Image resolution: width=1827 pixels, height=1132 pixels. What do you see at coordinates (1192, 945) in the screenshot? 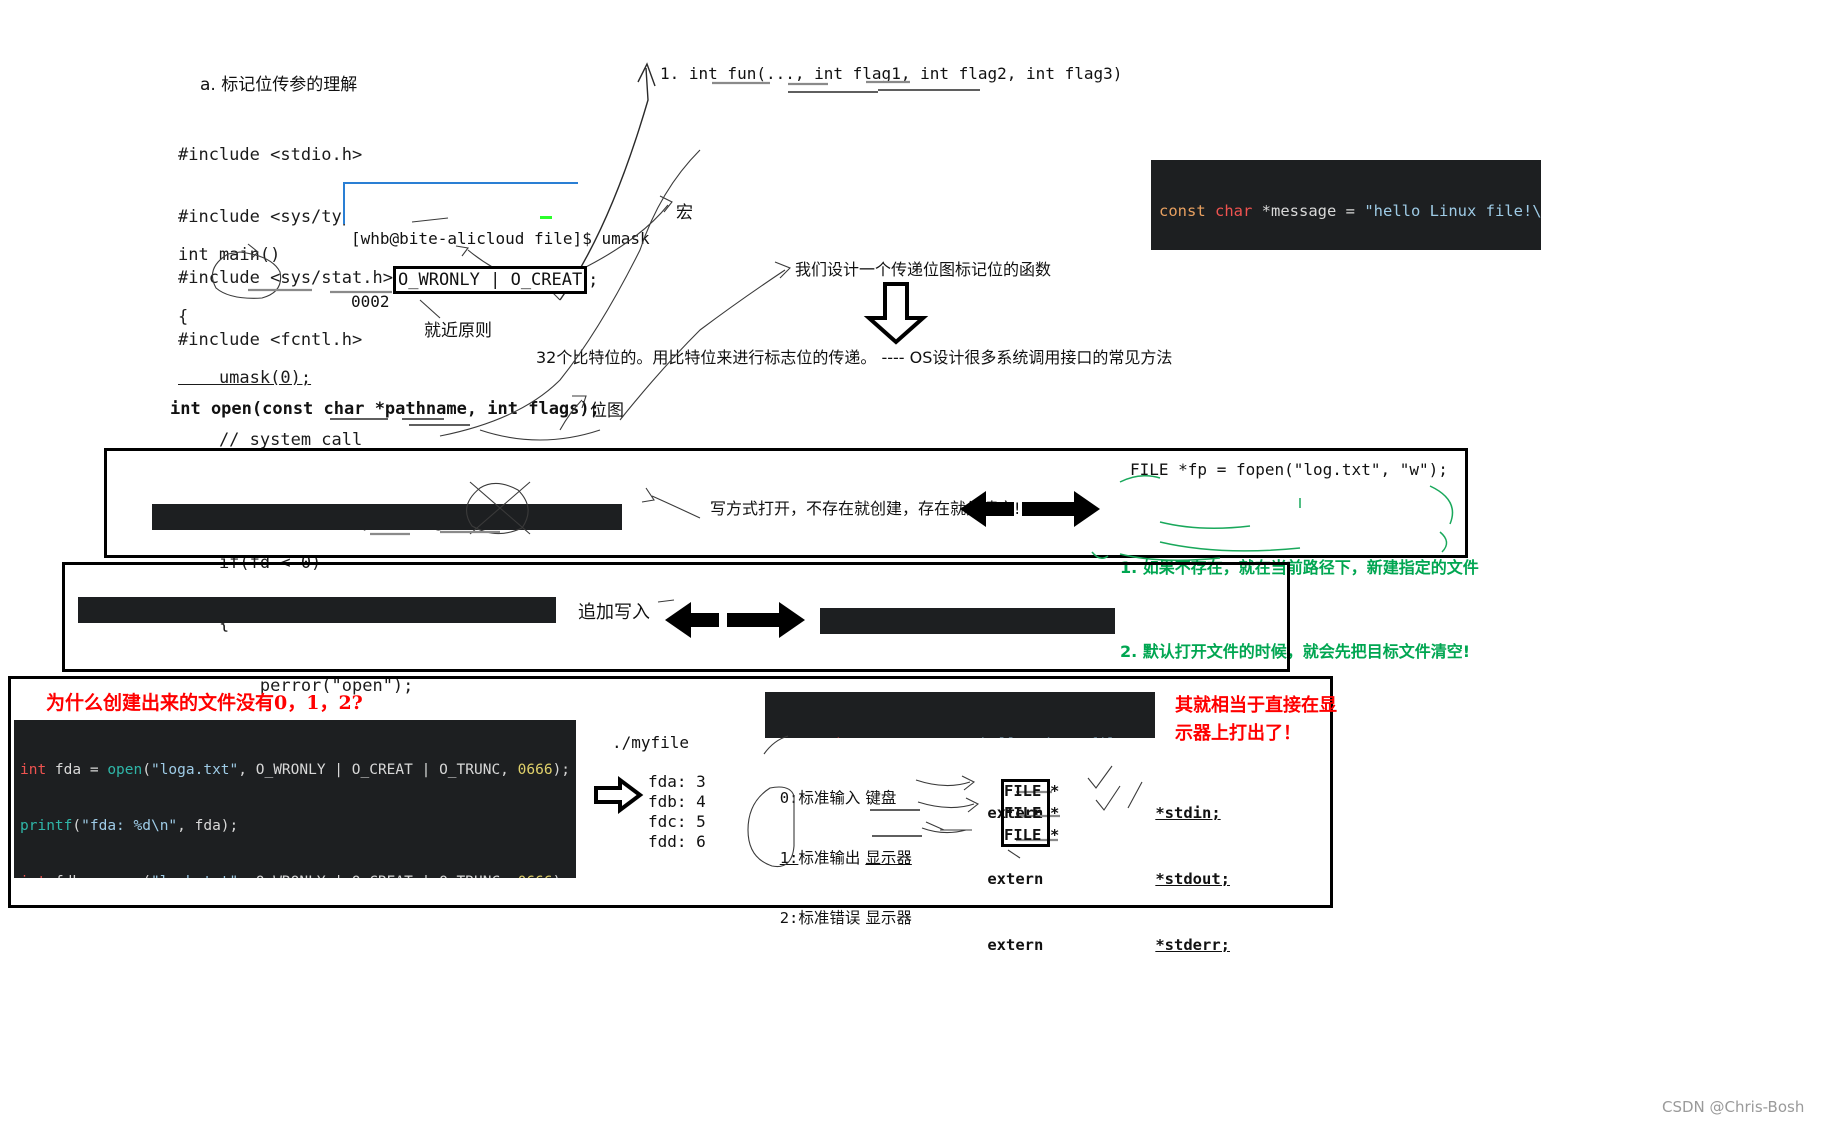
I see `stderr-name: *stderr;` at bounding box center [1192, 945].